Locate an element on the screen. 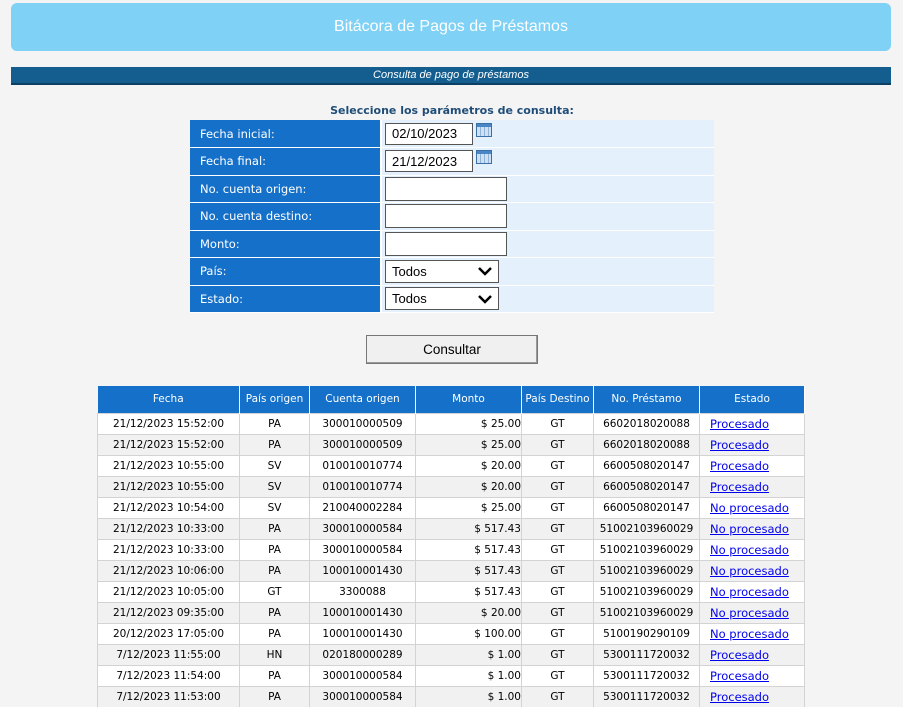  monto-label: Monto: is located at coordinates (286, 244).